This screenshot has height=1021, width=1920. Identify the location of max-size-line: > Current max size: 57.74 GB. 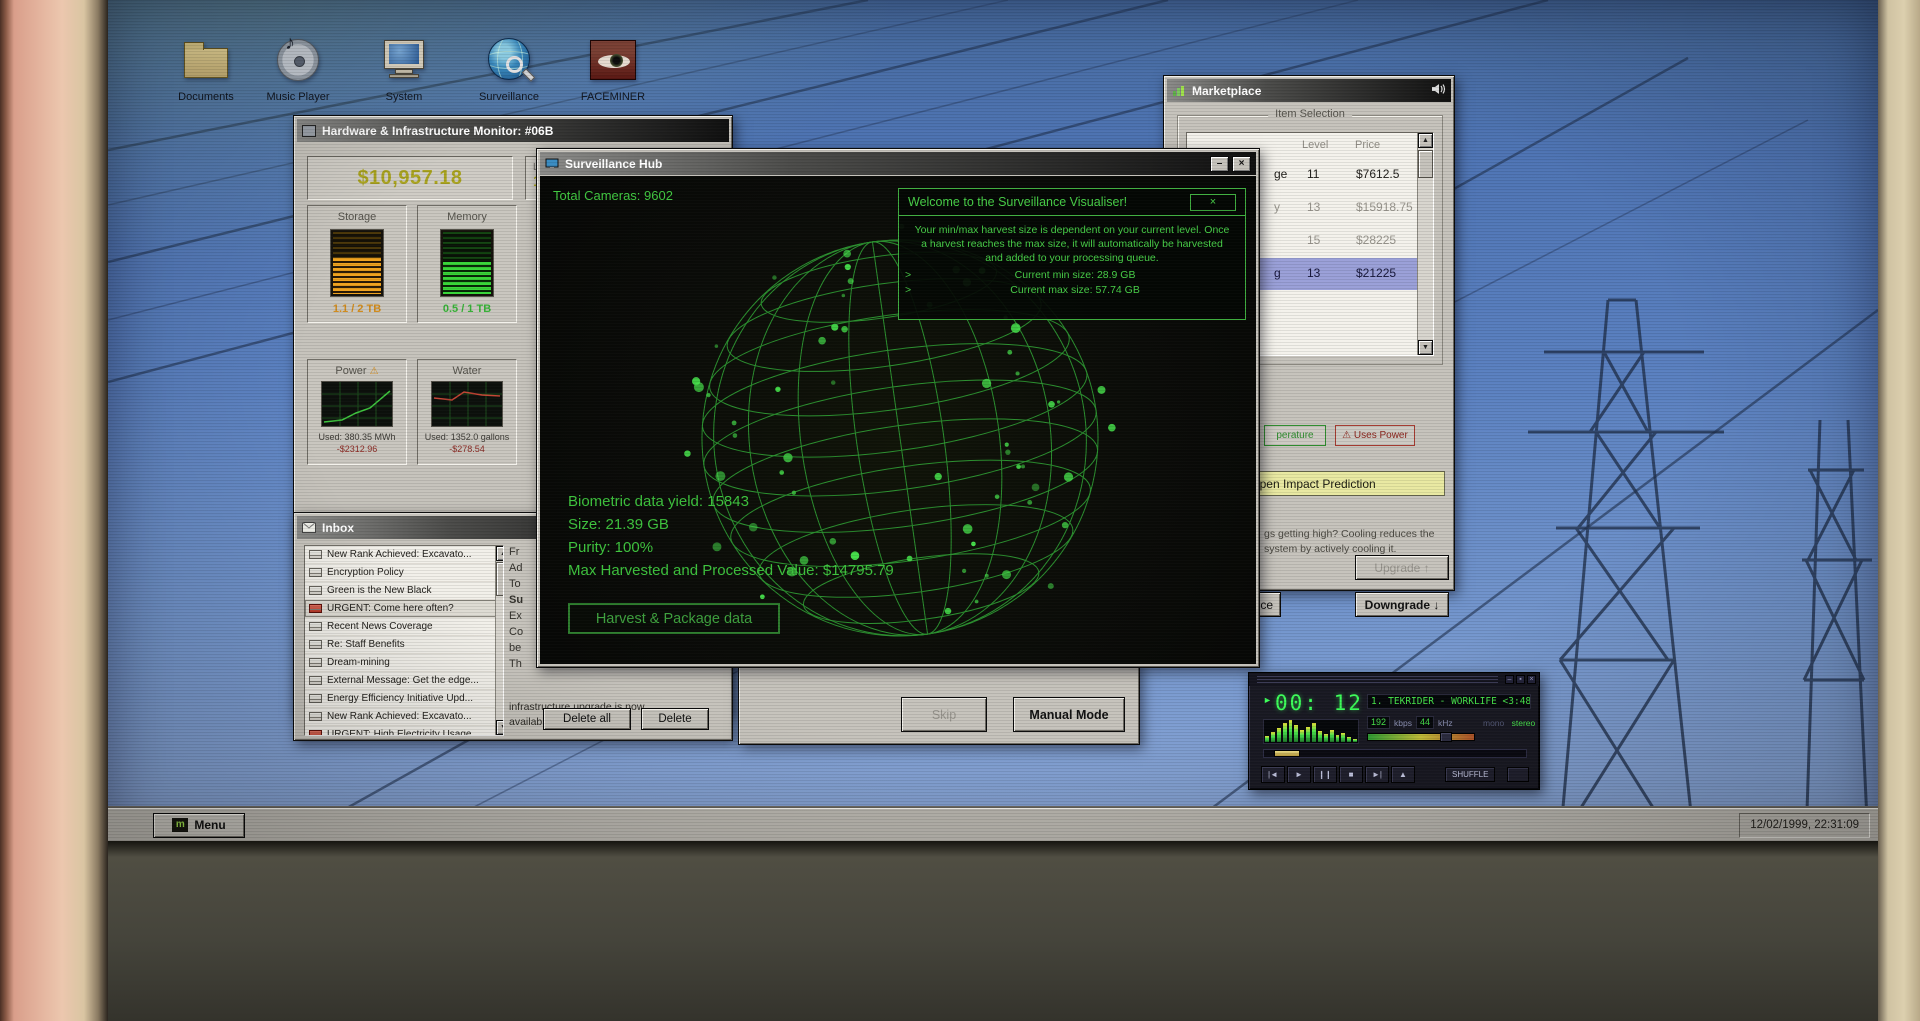
(1022, 289).